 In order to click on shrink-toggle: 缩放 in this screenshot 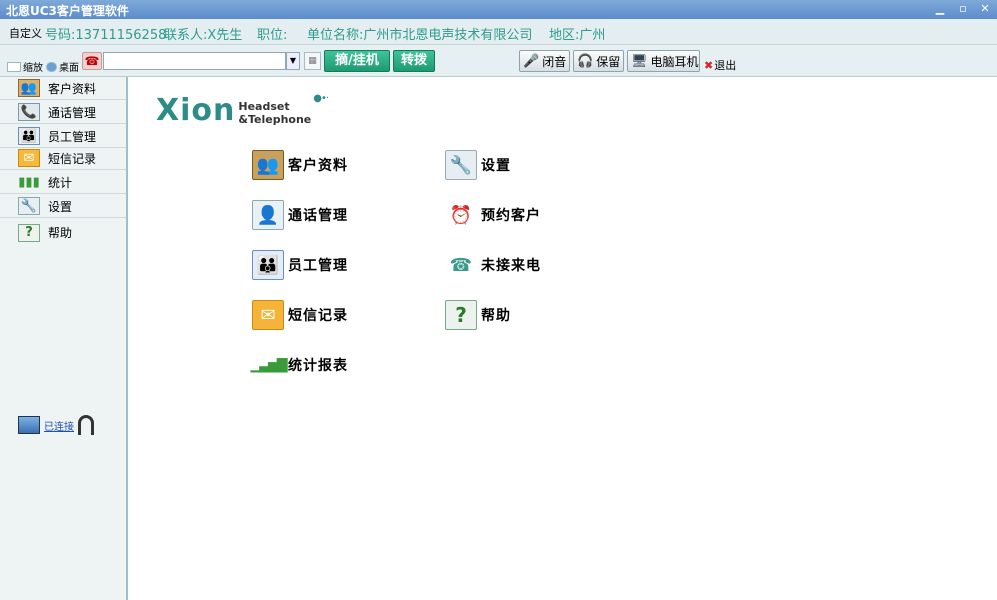, I will do `click(25, 66)`.